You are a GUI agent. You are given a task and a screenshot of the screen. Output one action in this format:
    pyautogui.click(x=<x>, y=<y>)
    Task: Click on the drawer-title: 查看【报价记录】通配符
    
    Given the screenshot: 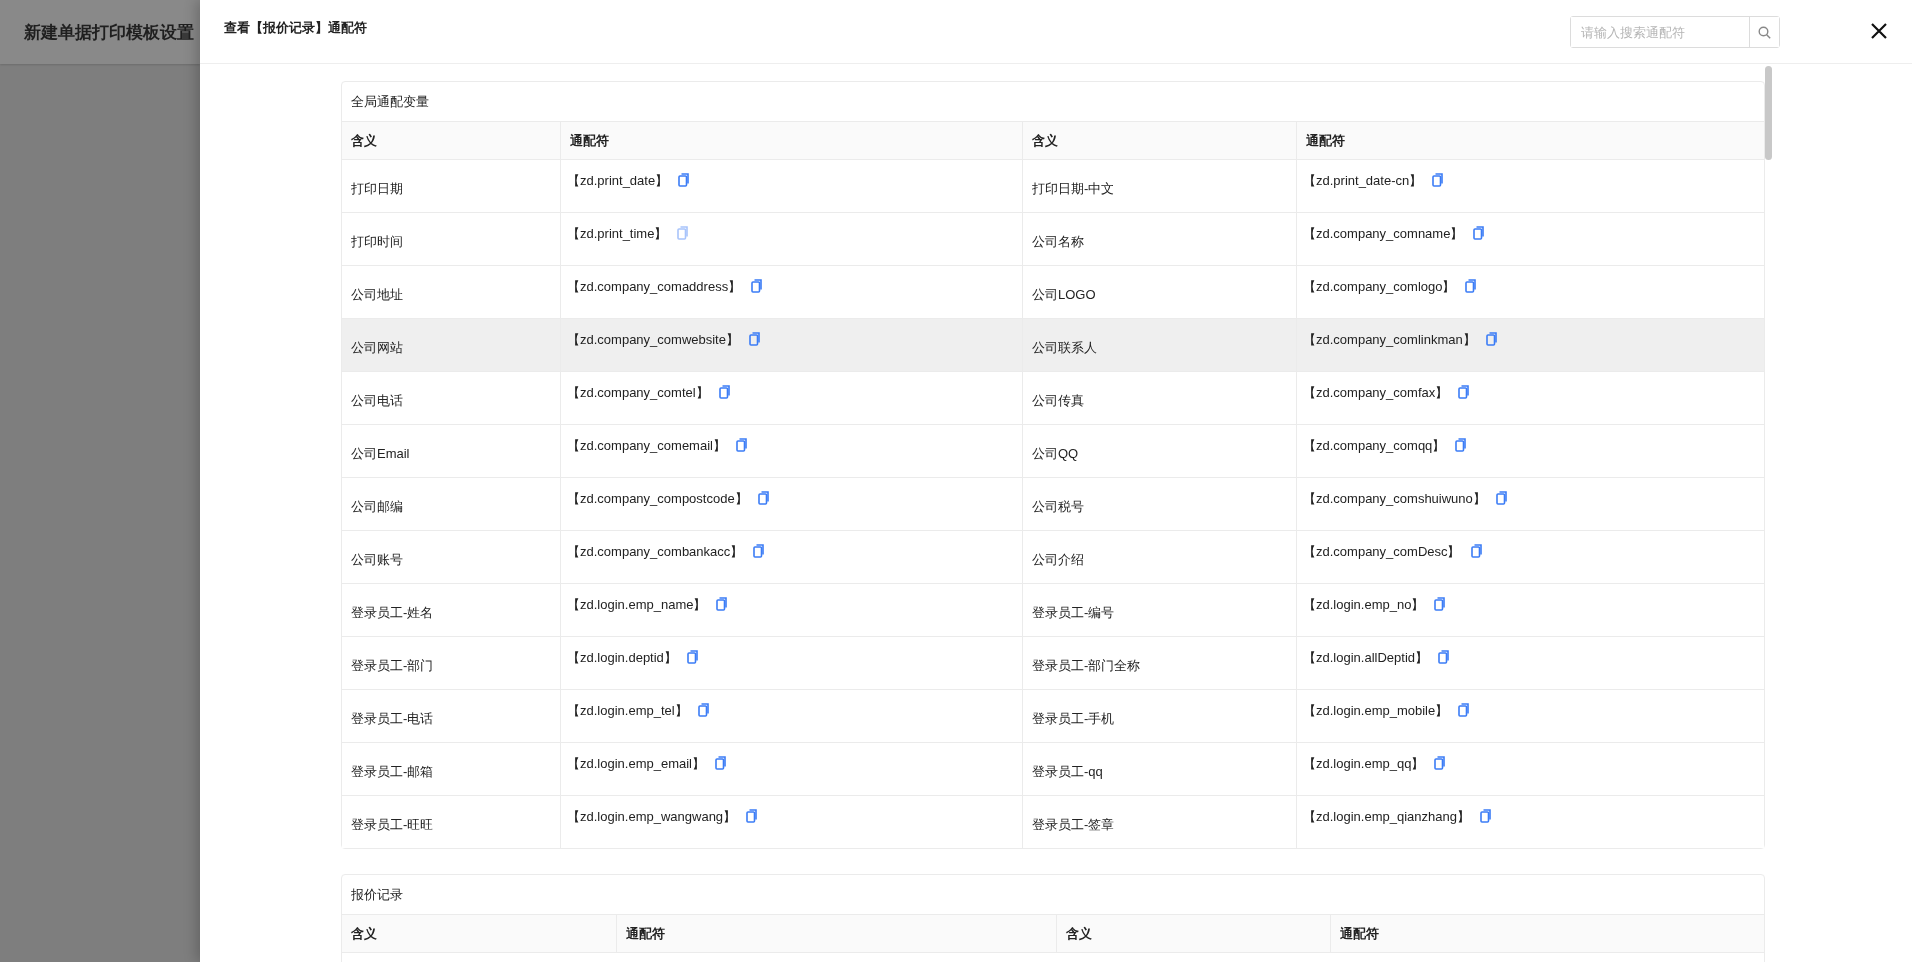 What is the action you would take?
    pyautogui.click(x=296, y=28)
    